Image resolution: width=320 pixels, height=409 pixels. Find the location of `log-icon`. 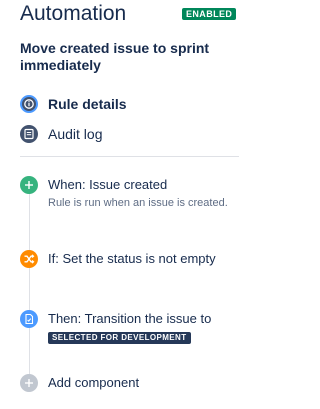

log-icon is located at coordinates (29, 134).